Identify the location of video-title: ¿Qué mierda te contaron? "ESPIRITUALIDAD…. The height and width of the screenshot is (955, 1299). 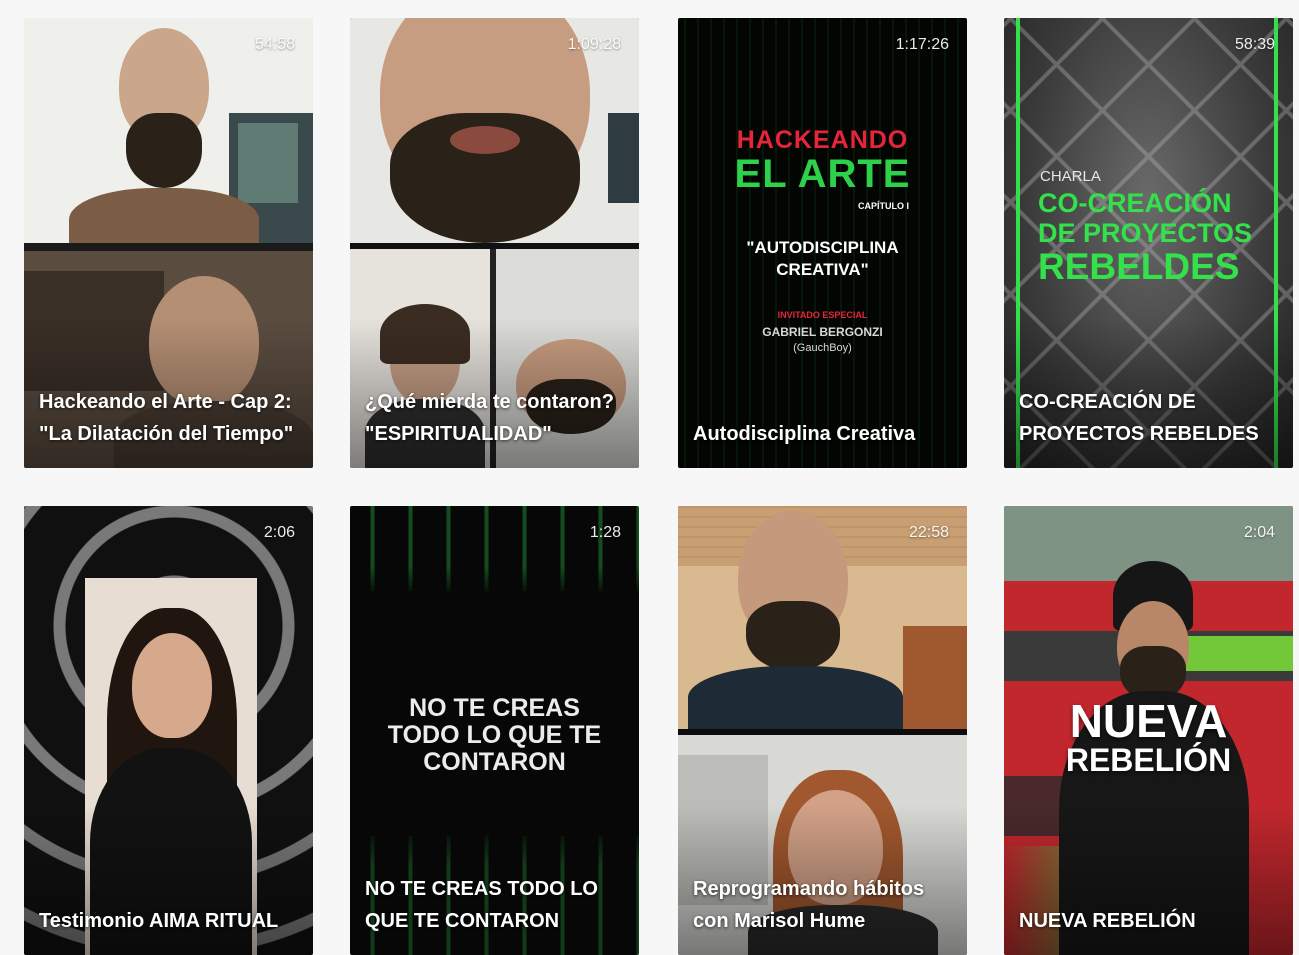
(496, 418).